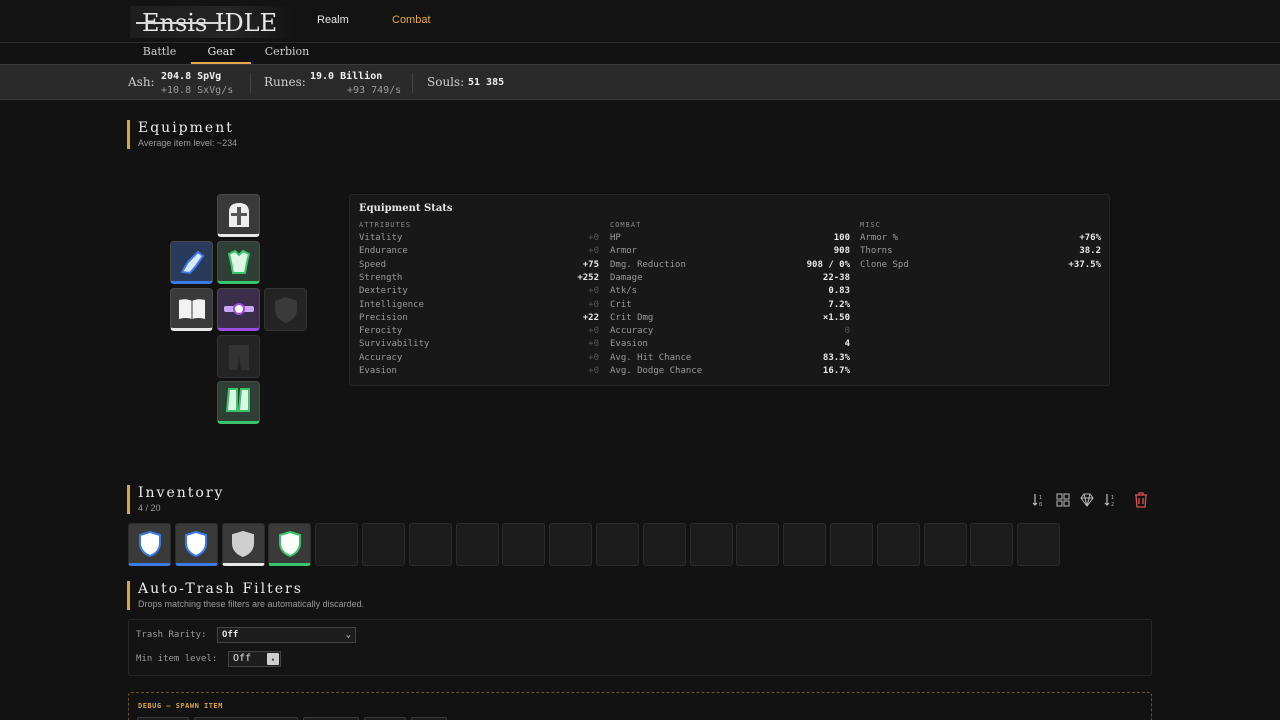 The height and width of the screenshot is (720, 1280). Describe the element at coordinates (870, 225) in the screenshot. I see `misc-header: MISC` at that location.